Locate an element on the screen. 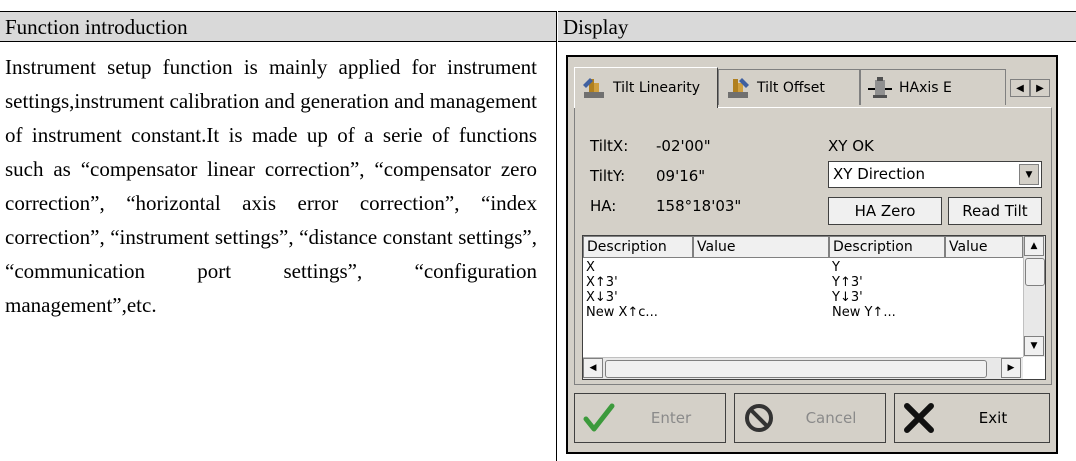  triangle-right-icon: ▶ is located at coordinates (1040, 88).